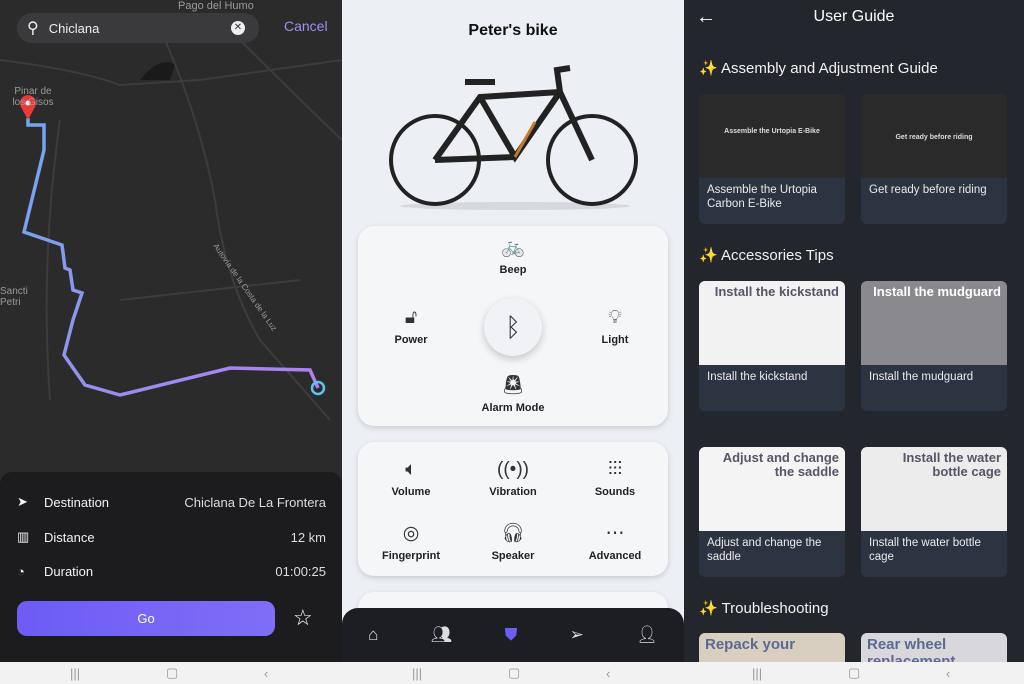 Image resolution: width=1024 pixels, height=684 pixels. Describe the element at coordinates (615, 556) in the screenshot. I see `advanced-label: Advanced` at that location.